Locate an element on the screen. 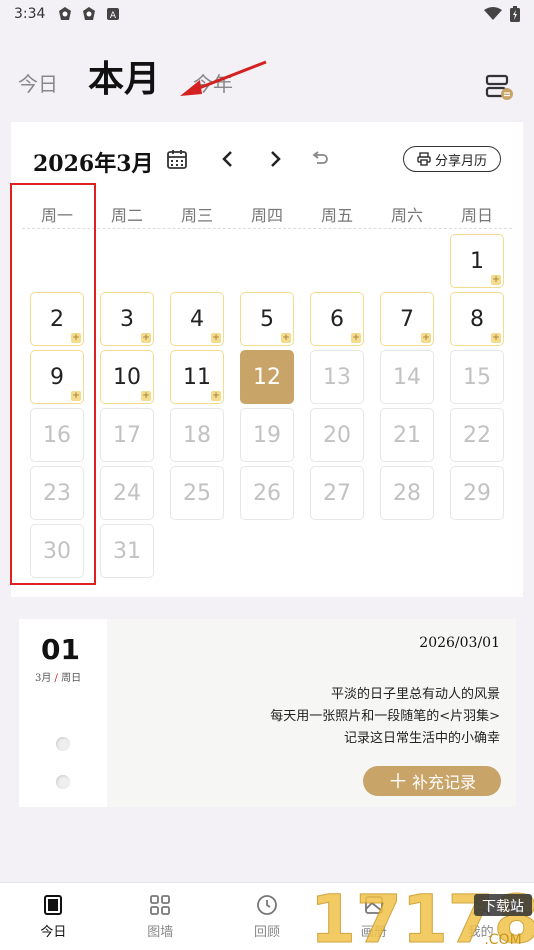 Image resolution: width=534 pixels, height=950 pixels. calendar-day: 11 + is located at coordinates (197, 377).